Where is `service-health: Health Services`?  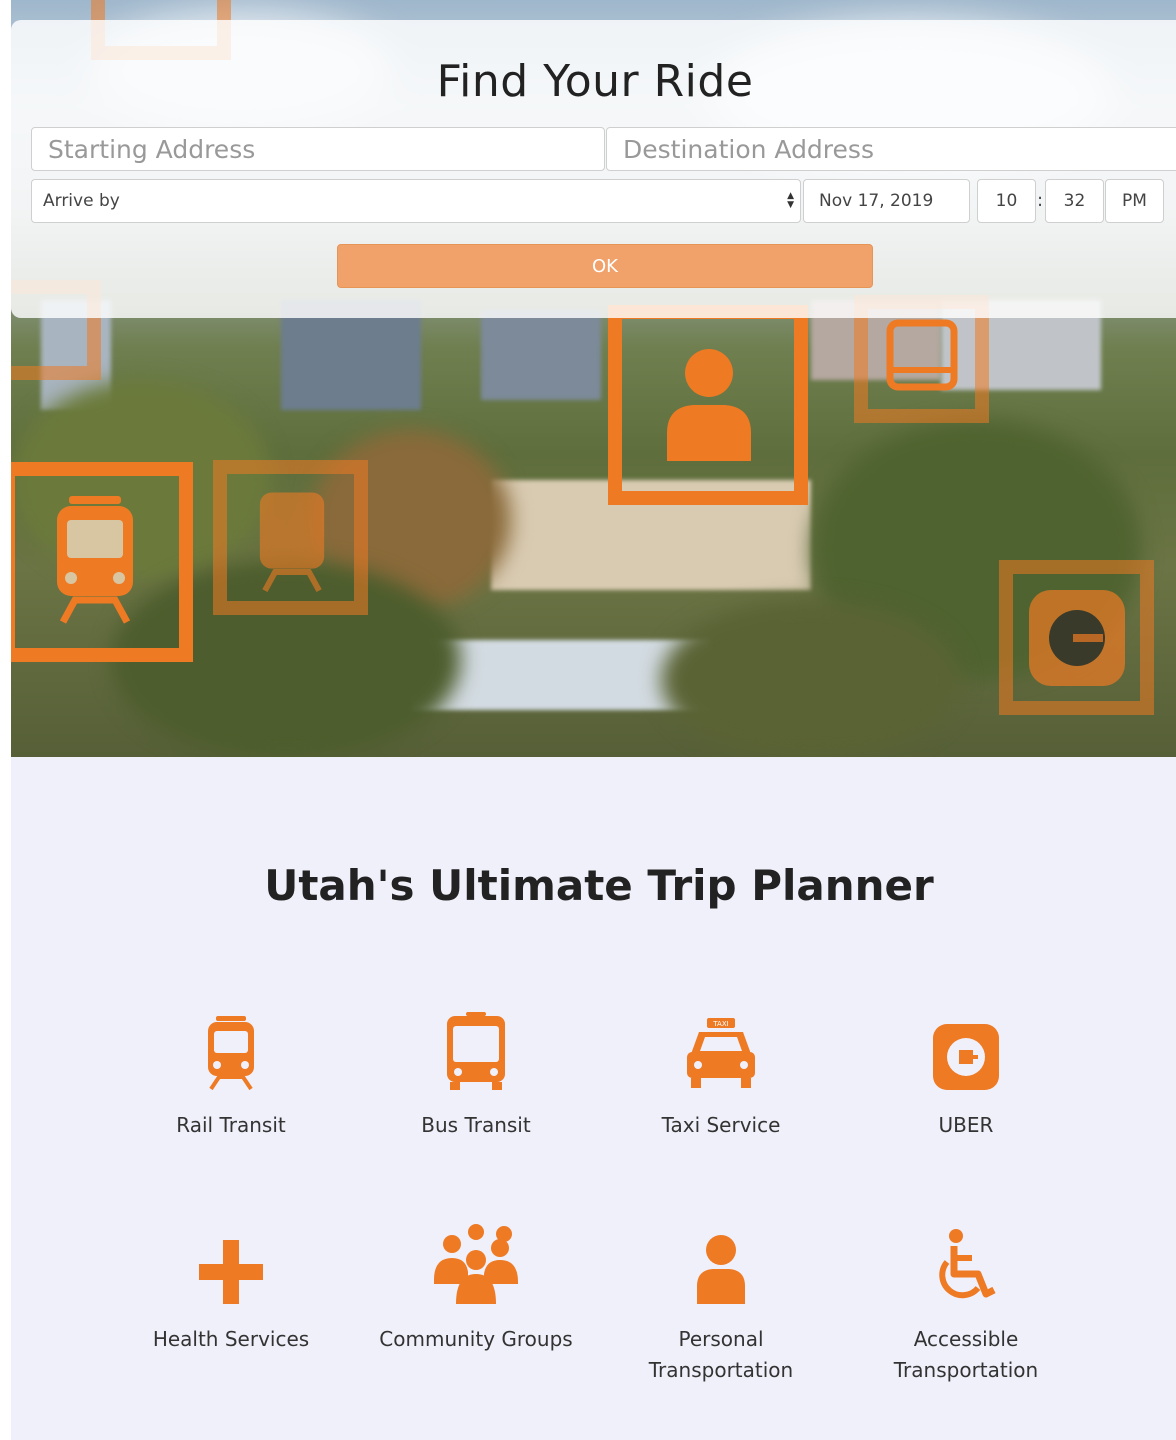
service-health: Health Services is located at coordinates (231, 1289).